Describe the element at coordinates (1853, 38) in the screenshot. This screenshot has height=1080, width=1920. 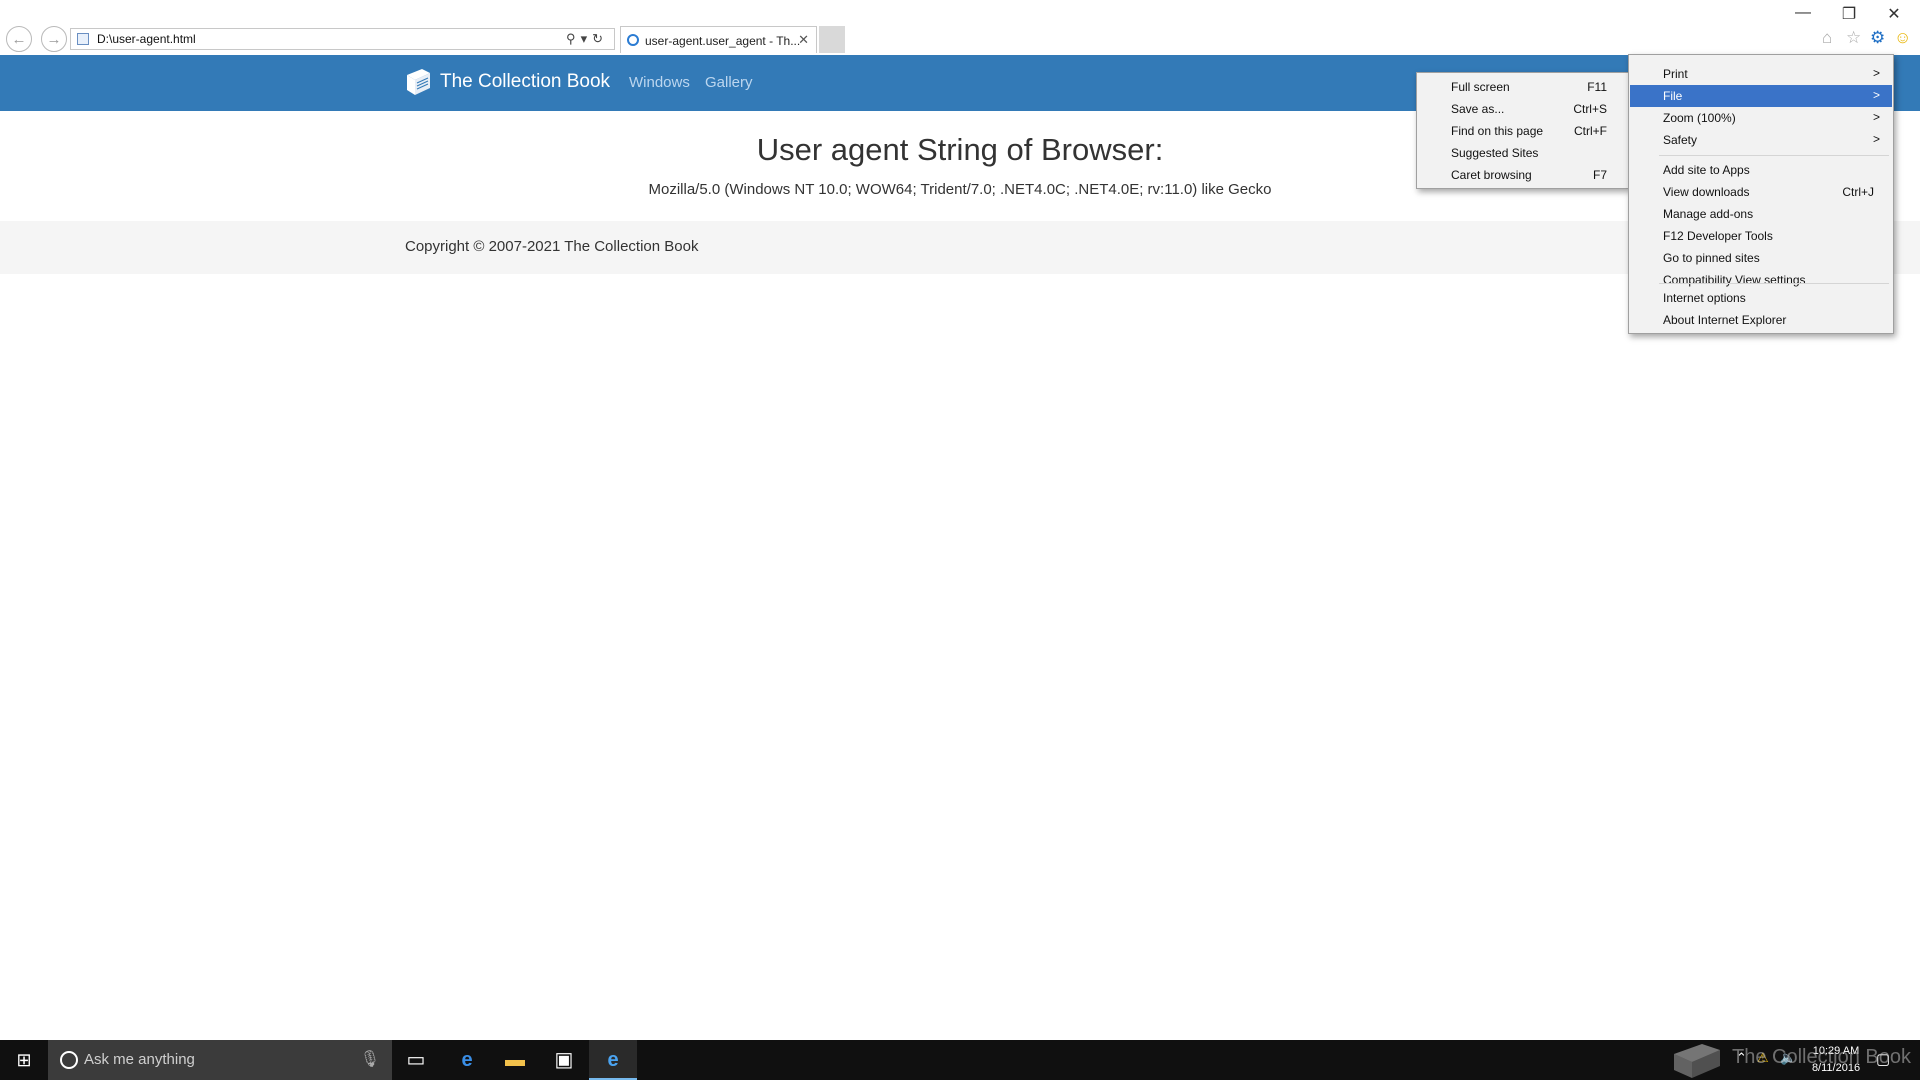
I see `favorites-icon: ☆` at that location.